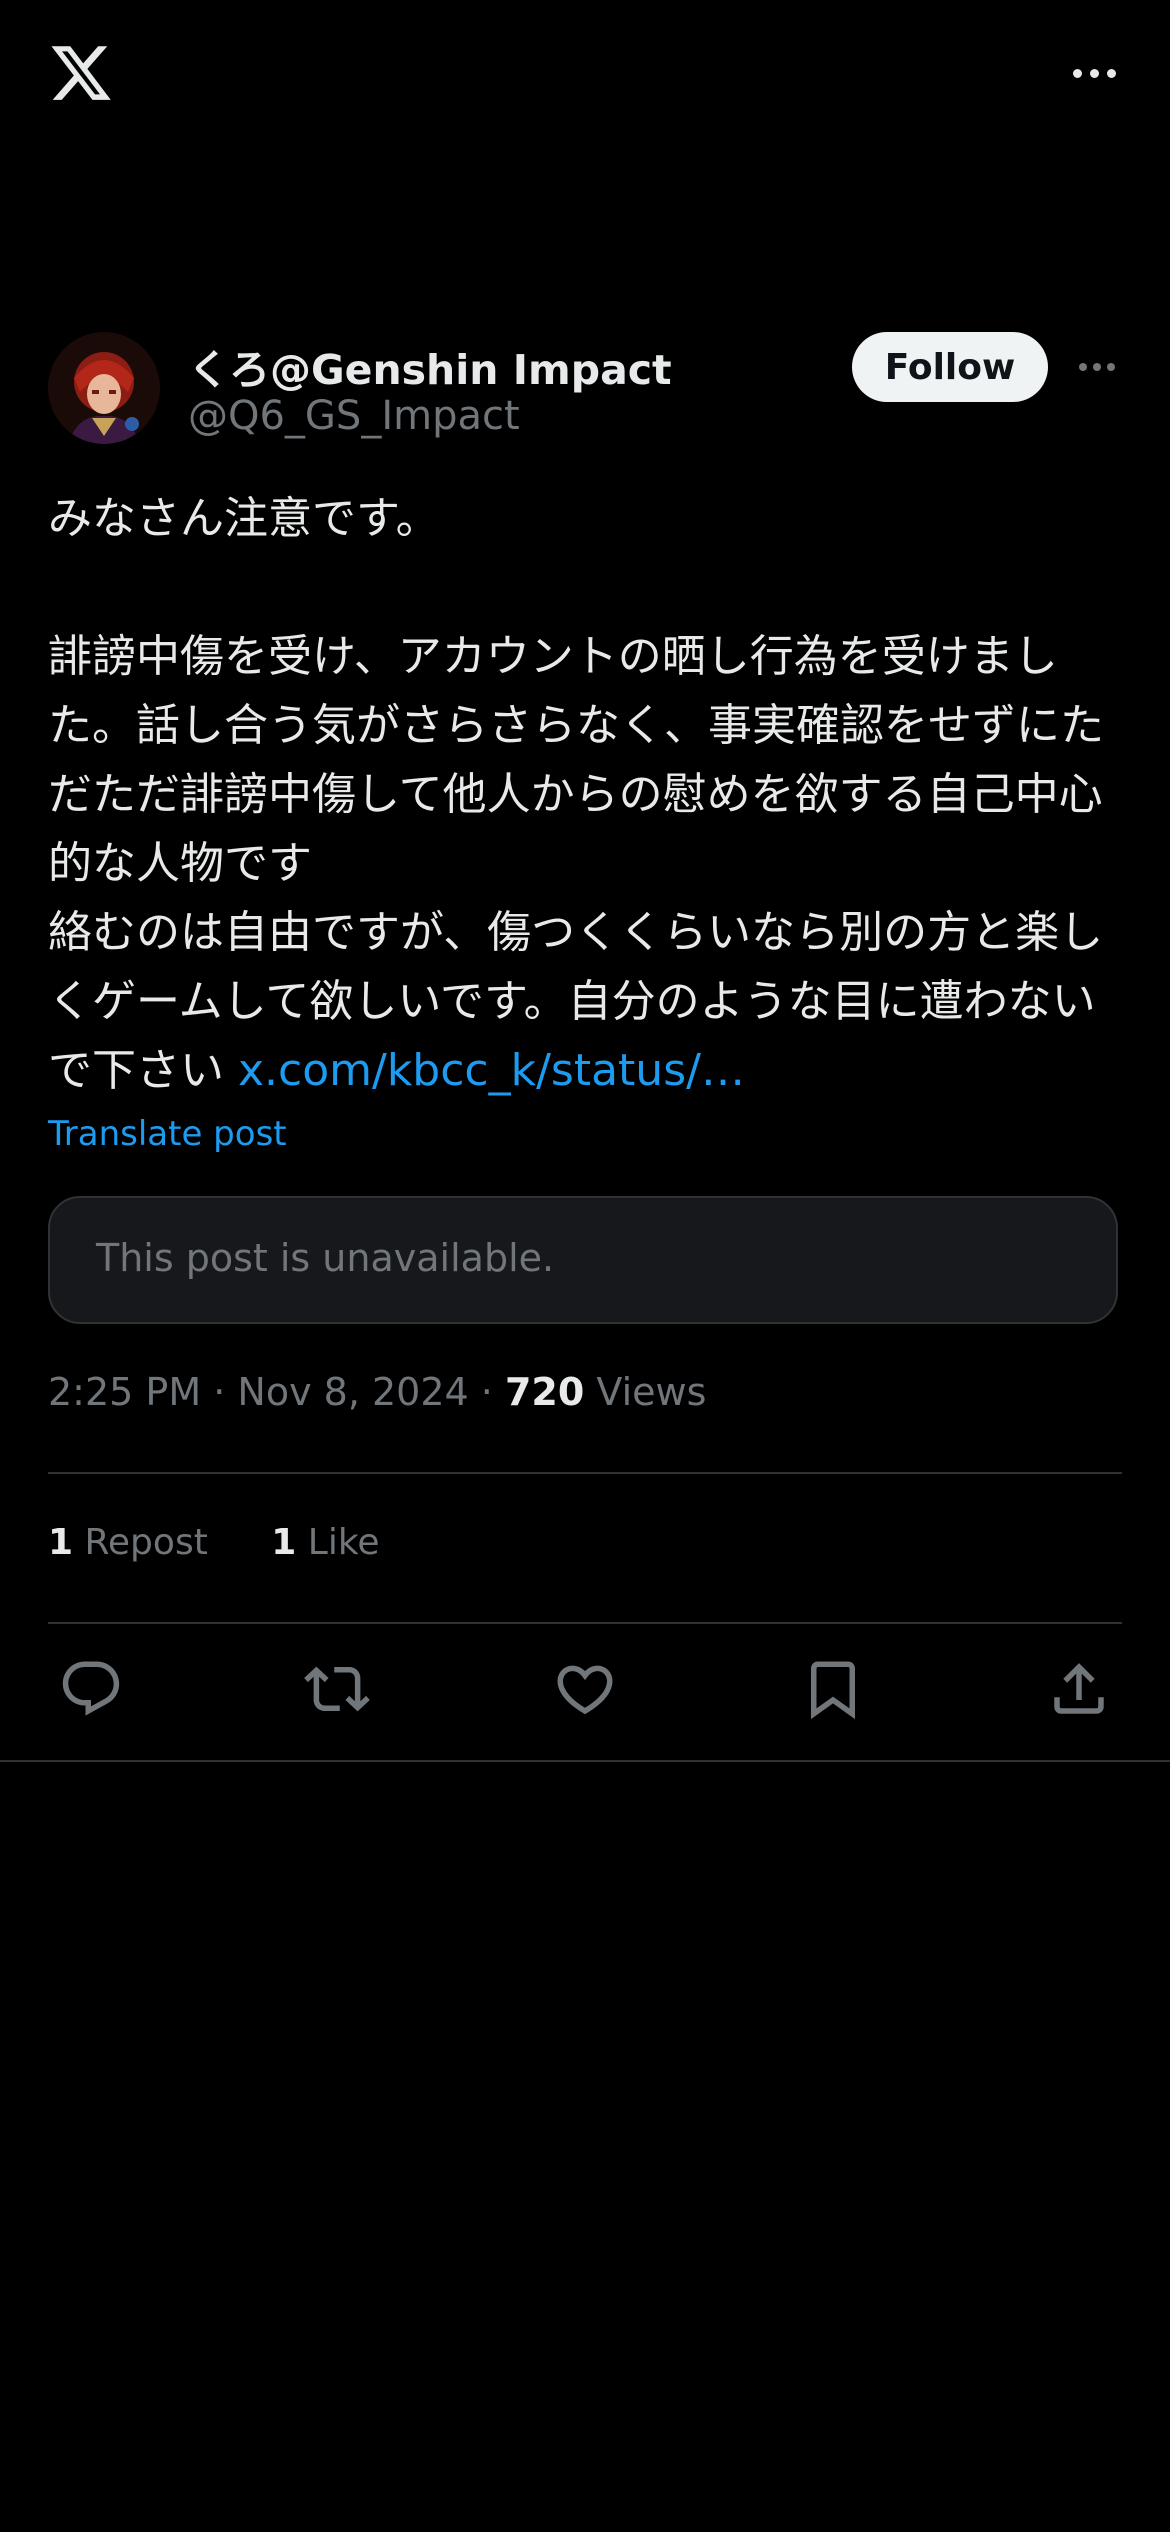  I want to click on bookmark-icon, so click(833, 1689).